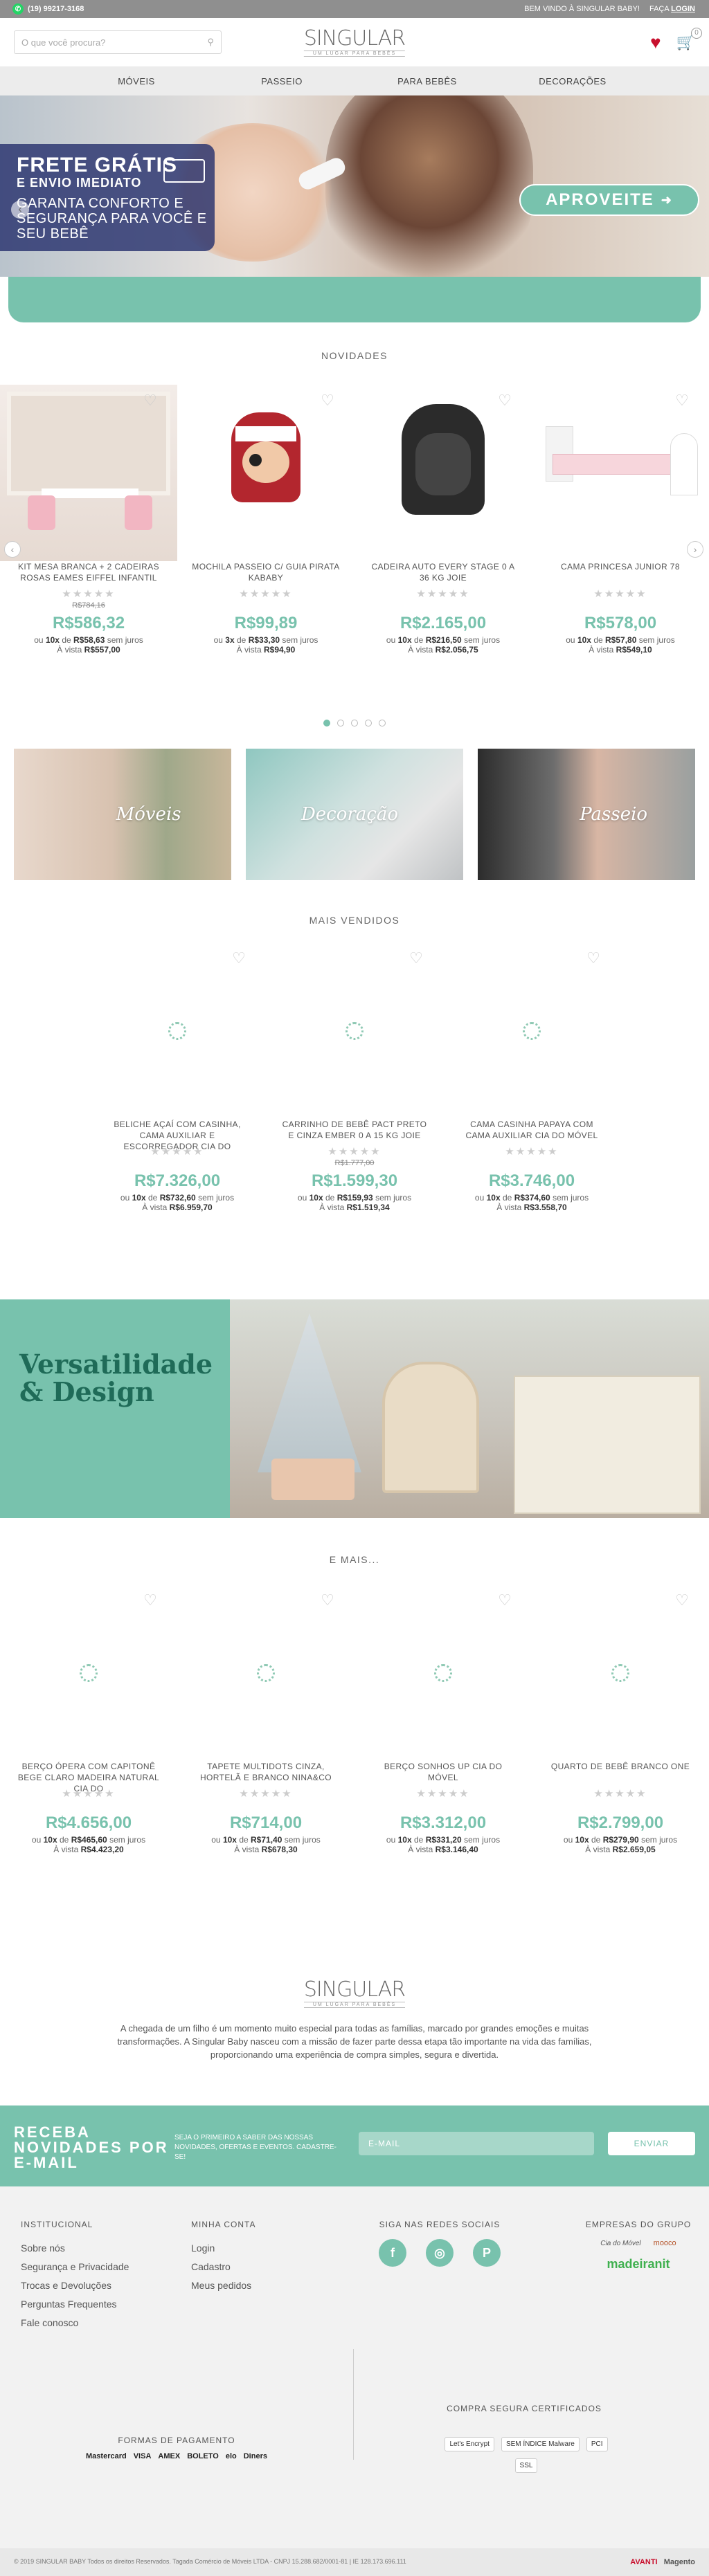 Image resolution: width=709 pixels, height=2576 pixels. Describe the element at coordinates (443, 1794) in the screenshot. I see `rating-stars: ★★★★★` at that location.